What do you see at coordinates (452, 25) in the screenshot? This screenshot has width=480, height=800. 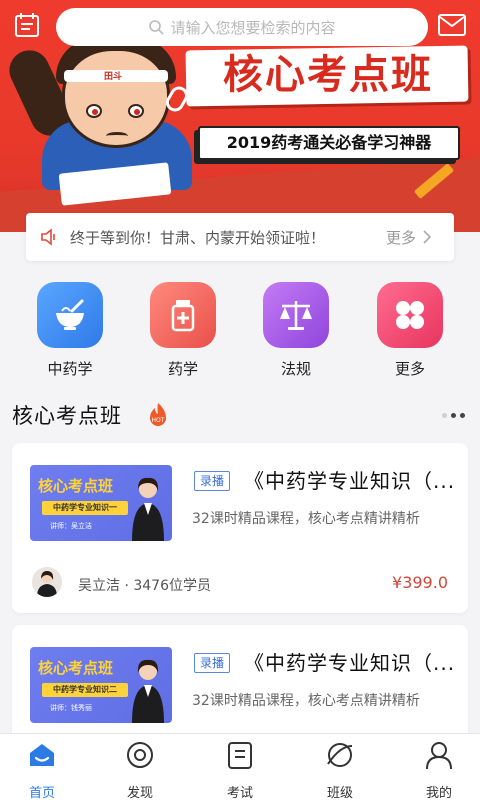 I see `mail-icon` at bounding box center [452, 25].